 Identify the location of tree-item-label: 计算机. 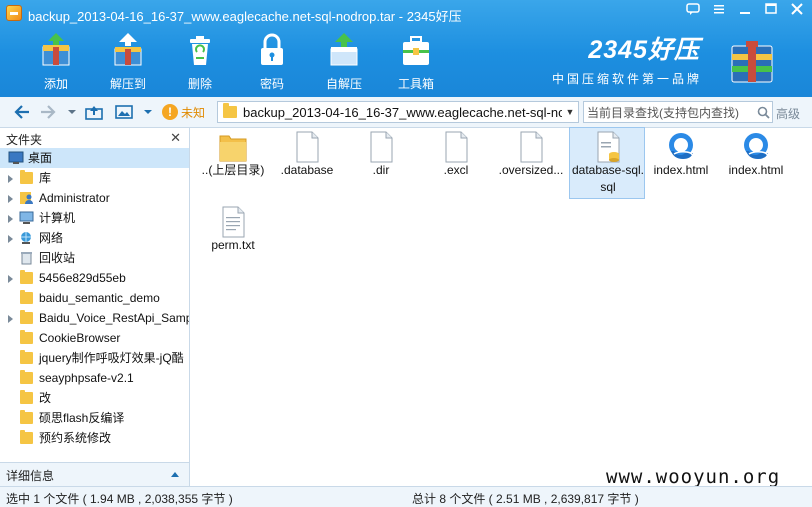
(57, 218).